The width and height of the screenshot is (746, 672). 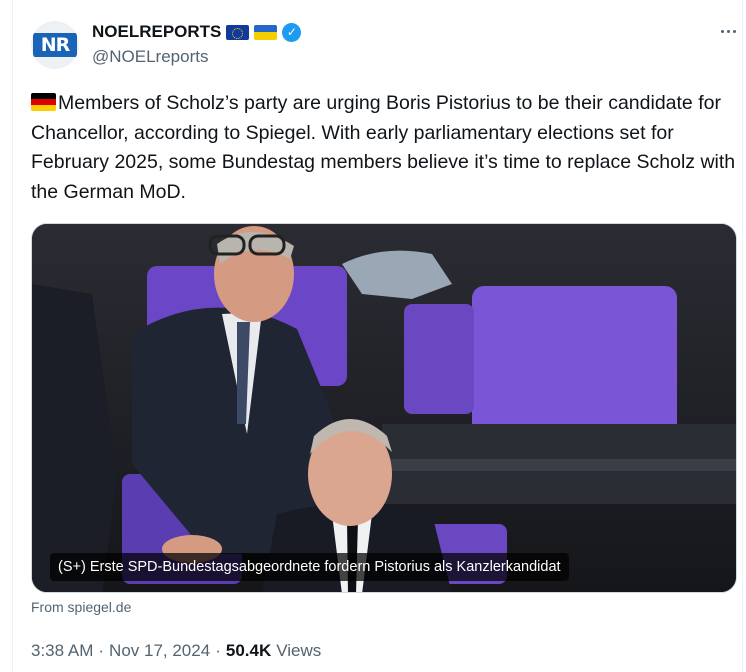 What do you see at coordinates (292, 32) in the screenshot?
I see `verified-badge-icon: ✓` at bounding box center [292, 32].